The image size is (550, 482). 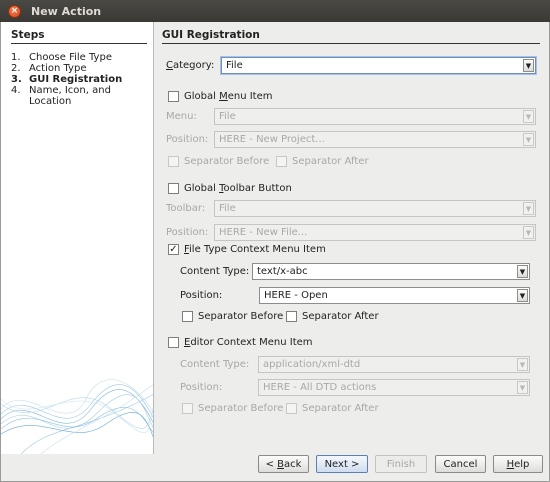 I want to click on menu-separator-before-label: Separator Before, so click(x=227, y=161).